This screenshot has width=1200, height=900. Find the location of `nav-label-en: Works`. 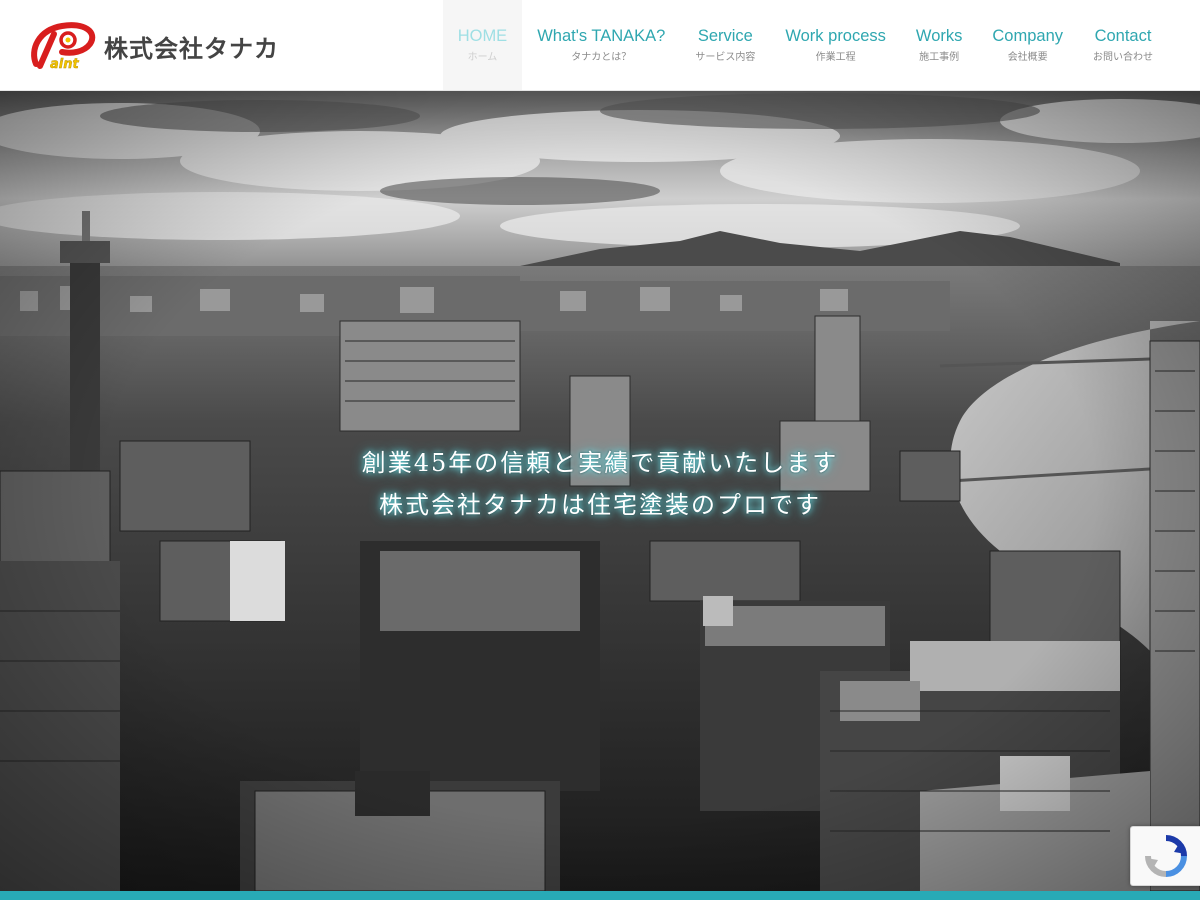

nav-label-en: Works is located at coordinates (939, 36).